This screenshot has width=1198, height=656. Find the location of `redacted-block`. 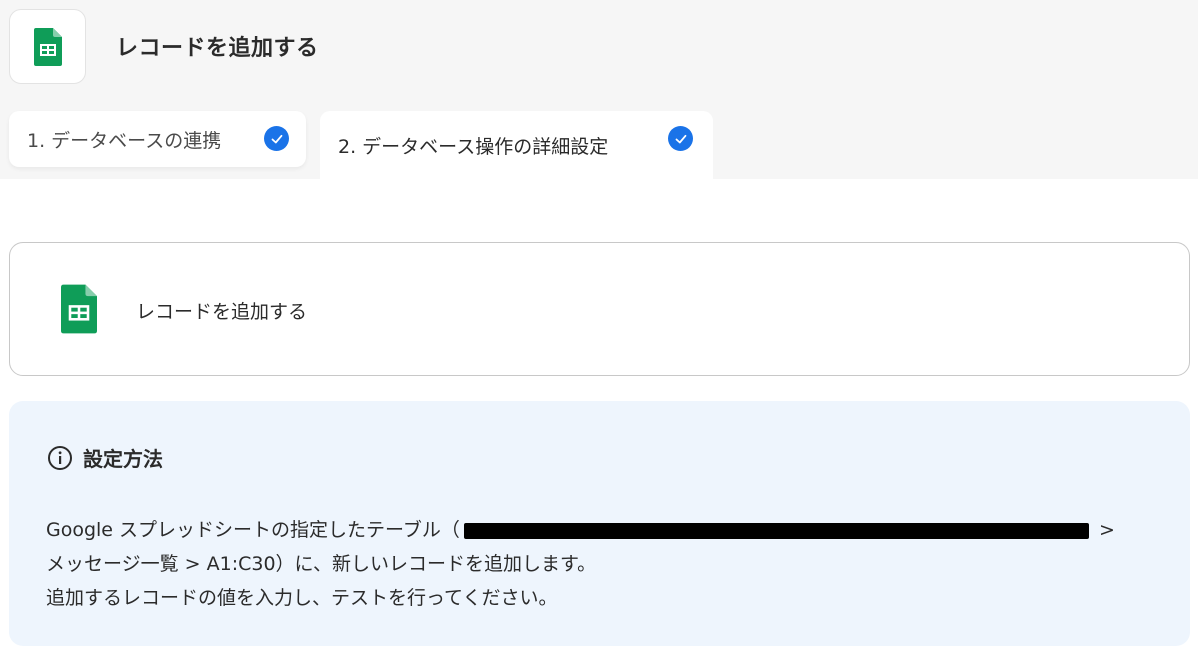

redacted-block is located at coordinates (776, 530).